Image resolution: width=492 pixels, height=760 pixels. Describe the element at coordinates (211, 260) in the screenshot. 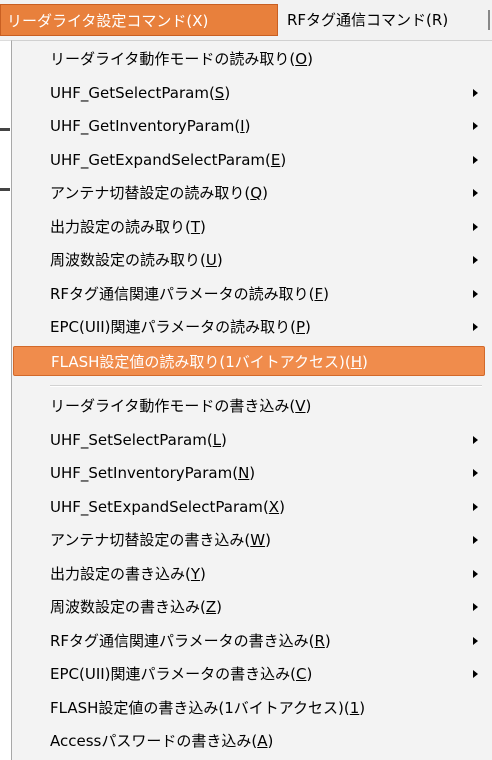

I see `menu-item-accelerator: U` at that location.